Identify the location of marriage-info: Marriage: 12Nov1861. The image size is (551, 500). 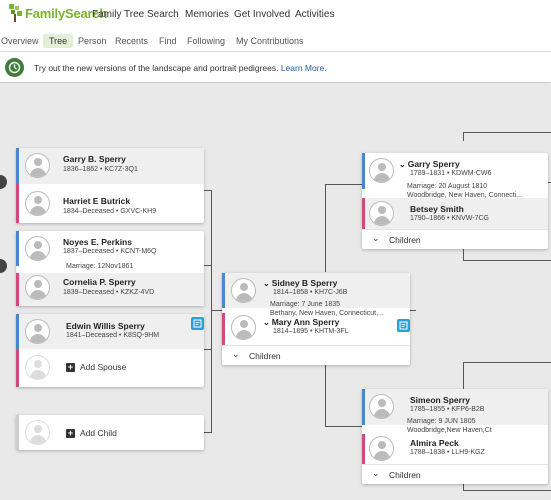
(100, 266).